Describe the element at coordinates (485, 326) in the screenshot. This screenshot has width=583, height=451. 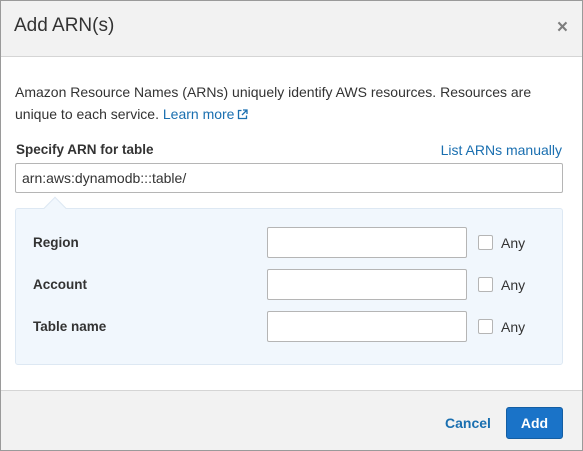
I see `table-name-any-checkbox` at that location.